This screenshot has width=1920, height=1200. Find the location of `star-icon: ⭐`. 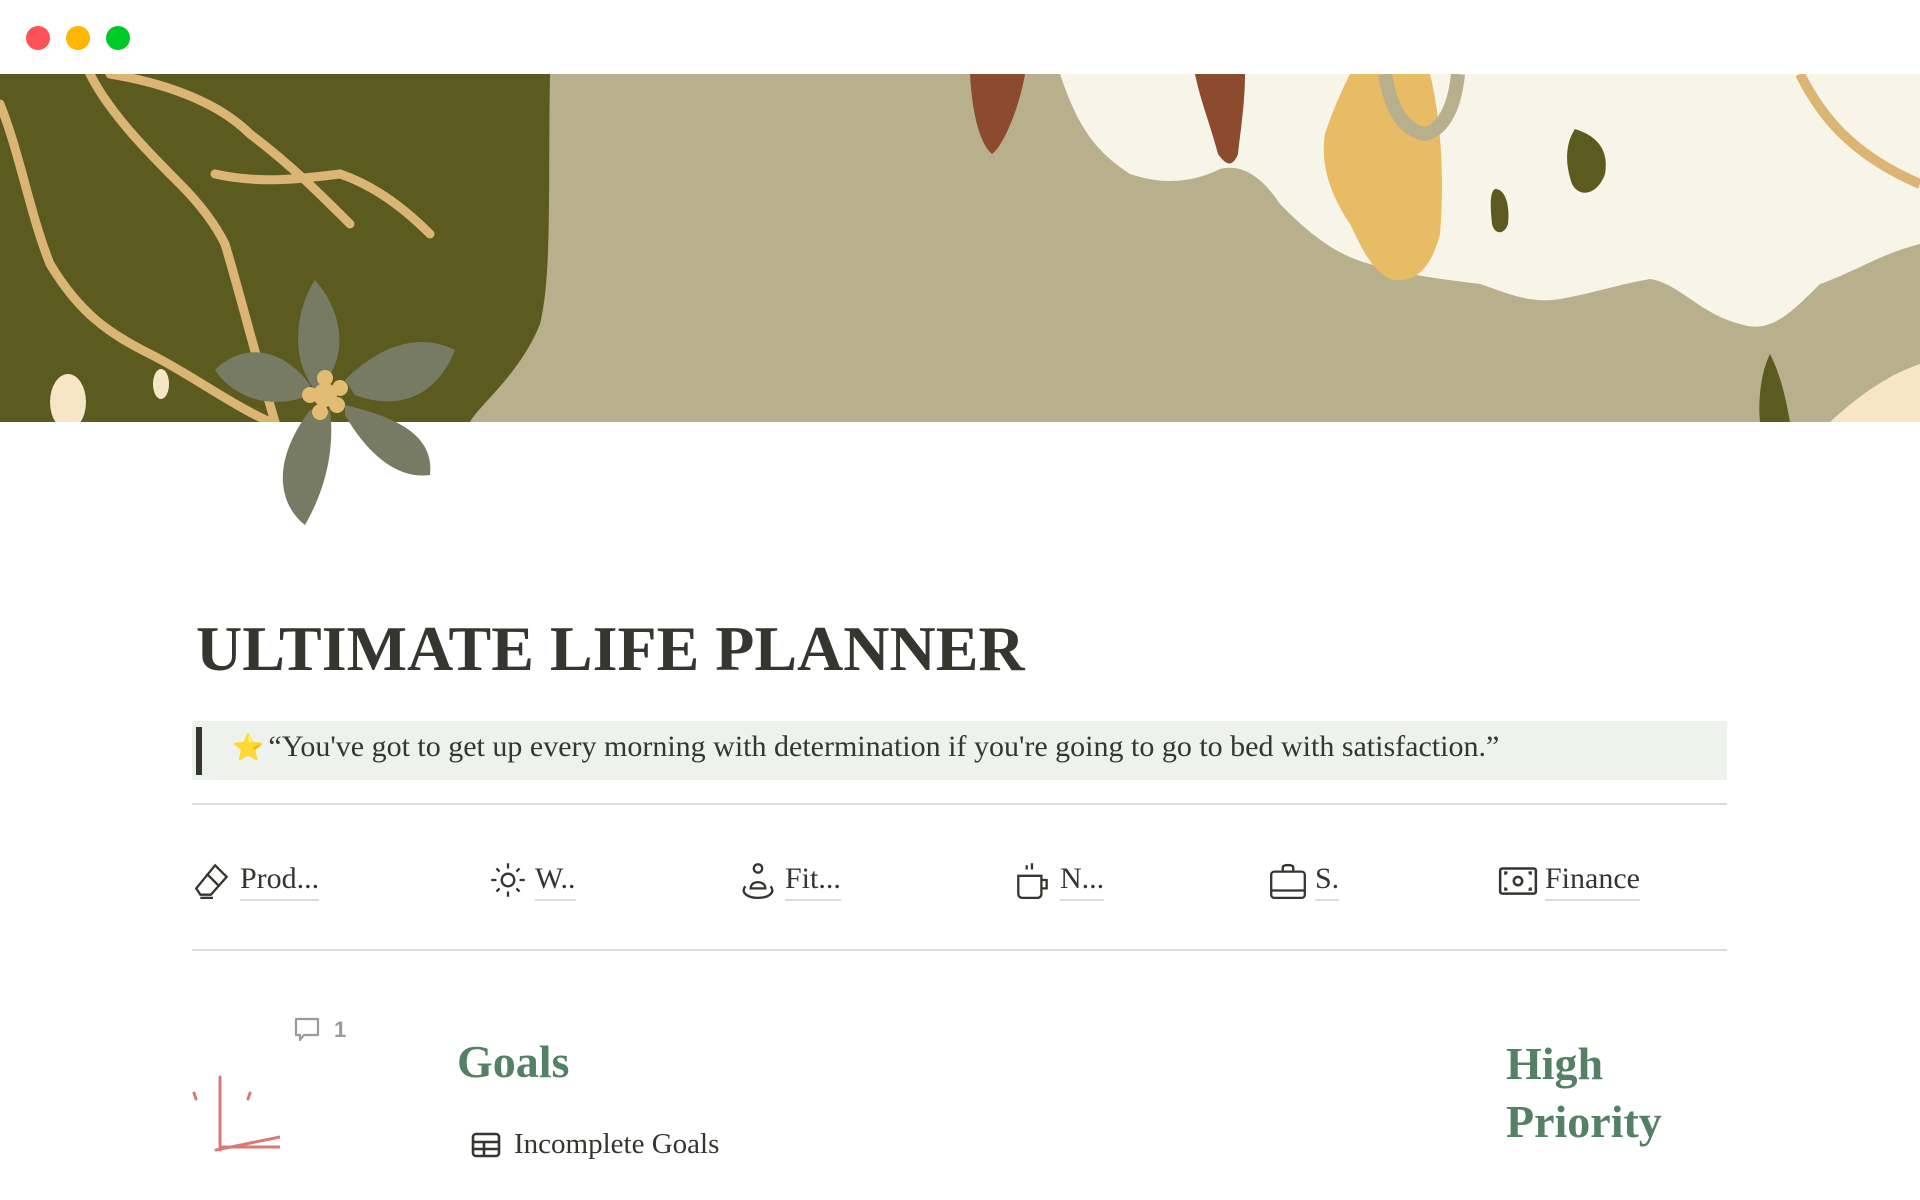

star-icon: ⭐ is located at coordinates (248, 747).